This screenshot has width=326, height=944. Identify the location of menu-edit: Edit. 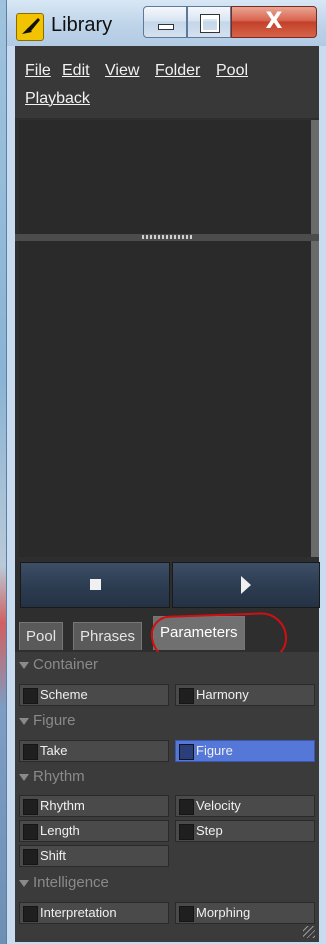
(76, 71).